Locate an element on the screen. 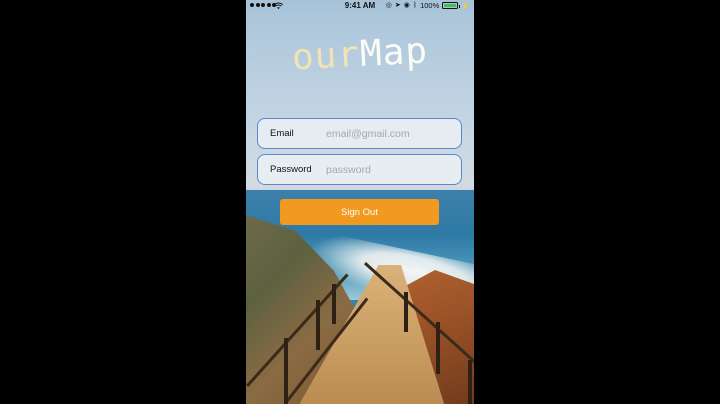  lock-icon: ◉ is located at coordinates (406, 5).